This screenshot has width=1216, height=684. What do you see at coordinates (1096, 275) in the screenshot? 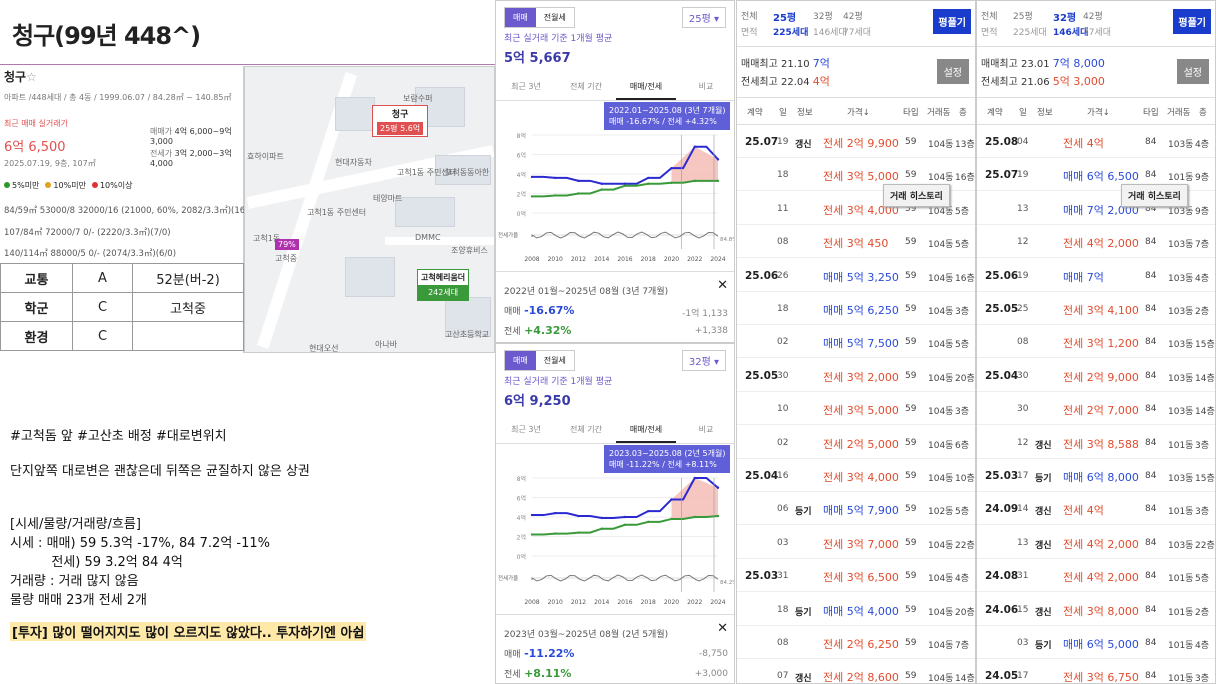
I see `table-row: 25.06 19 매매 7억 84 103동 4층` at bounding box center [1096, 275].